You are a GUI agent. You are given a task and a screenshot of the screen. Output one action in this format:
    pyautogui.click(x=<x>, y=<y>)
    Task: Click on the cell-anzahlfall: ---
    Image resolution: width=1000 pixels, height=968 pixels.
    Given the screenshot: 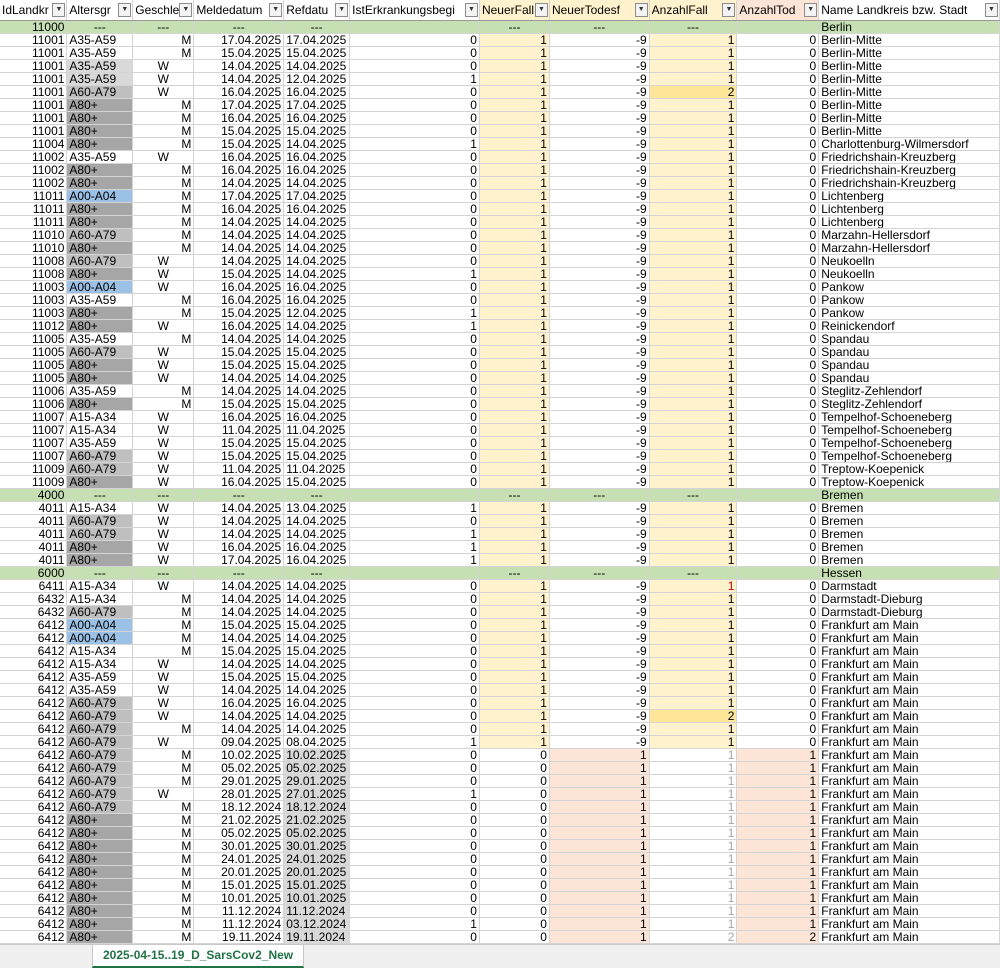 What is the action you would take?
    pyautogui.click(x=693, y=495)
    